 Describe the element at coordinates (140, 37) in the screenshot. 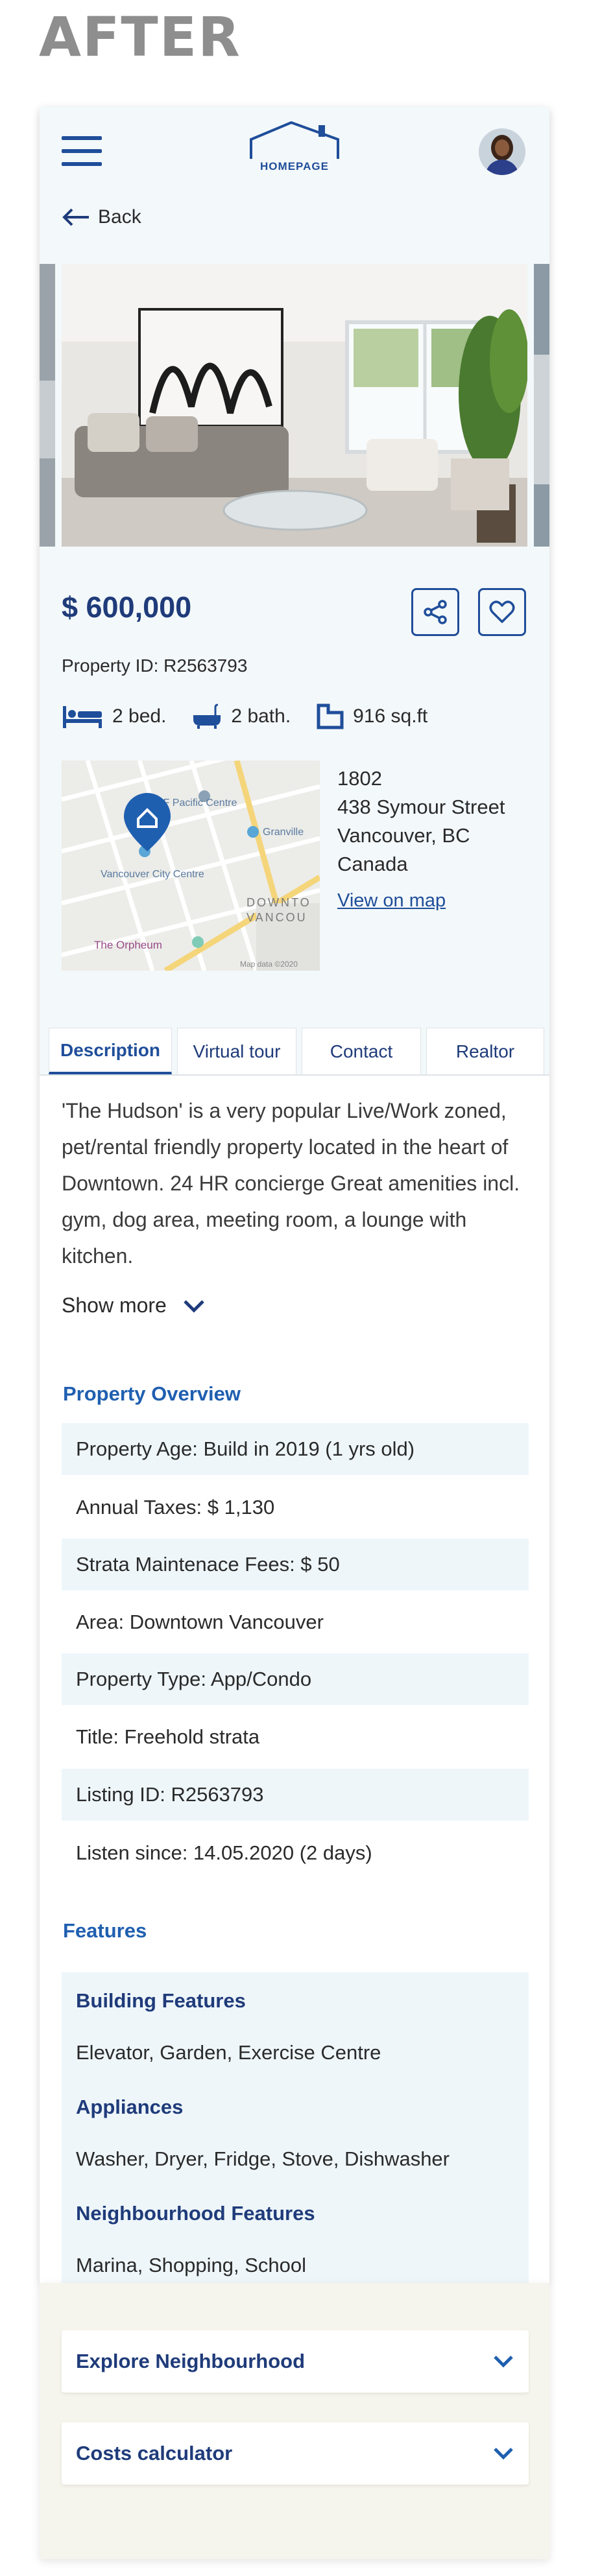

I see `banner-title: AFTER` at that location.